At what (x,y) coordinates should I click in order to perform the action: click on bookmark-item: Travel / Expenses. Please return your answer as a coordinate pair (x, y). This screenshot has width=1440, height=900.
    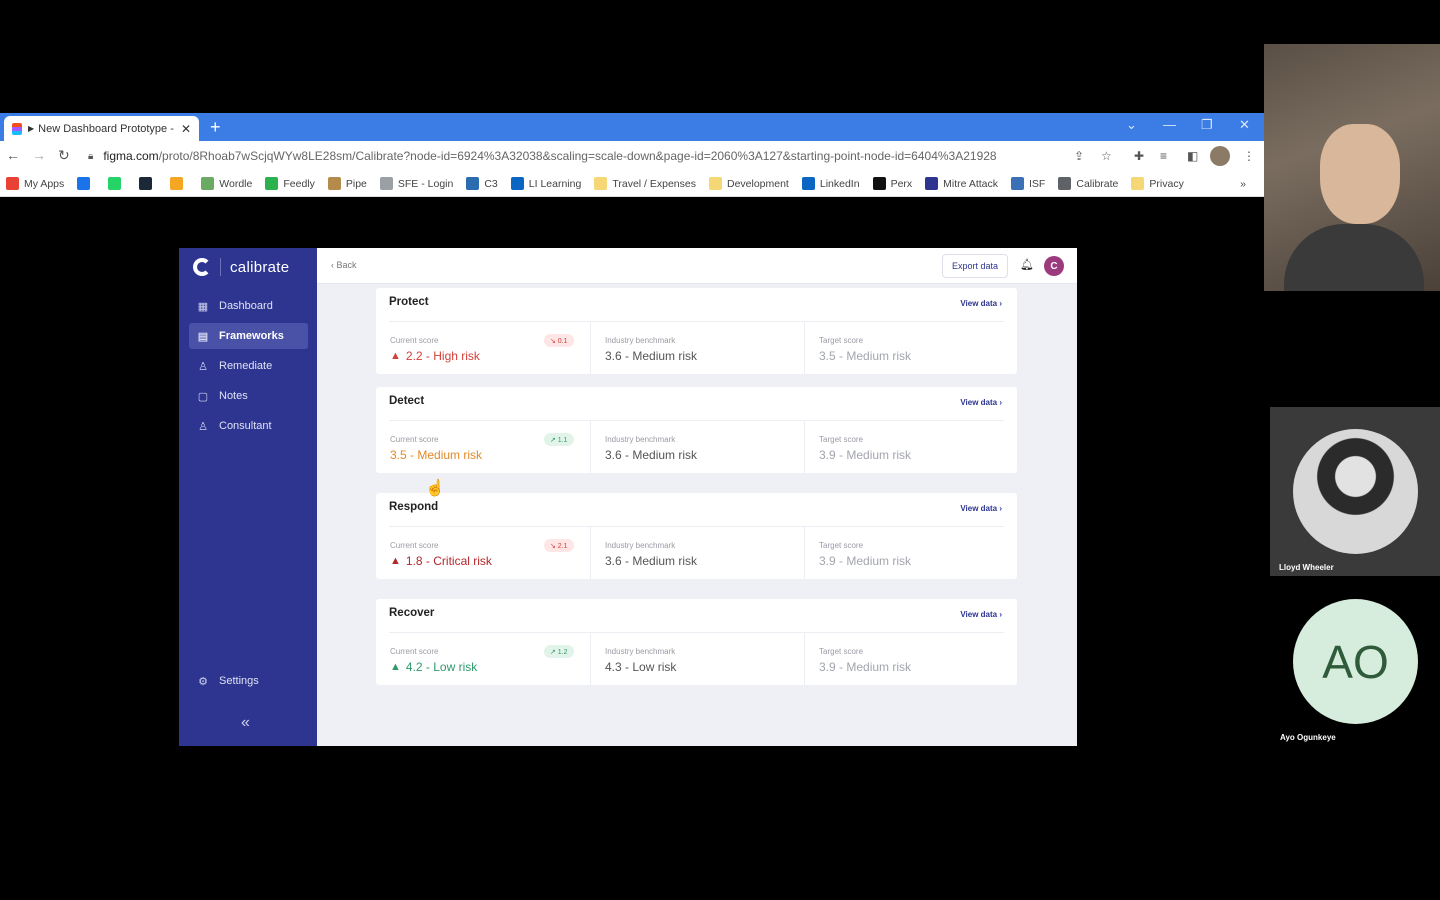
    Looking at the image, I should click on (645, 183).